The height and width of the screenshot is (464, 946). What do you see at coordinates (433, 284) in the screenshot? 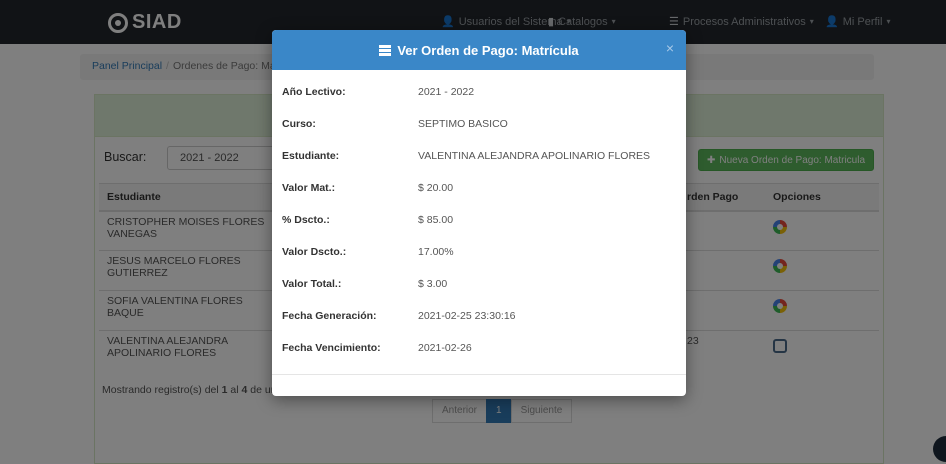
I see `detail-value: $ 3.00` at bounding box center [433, 284].